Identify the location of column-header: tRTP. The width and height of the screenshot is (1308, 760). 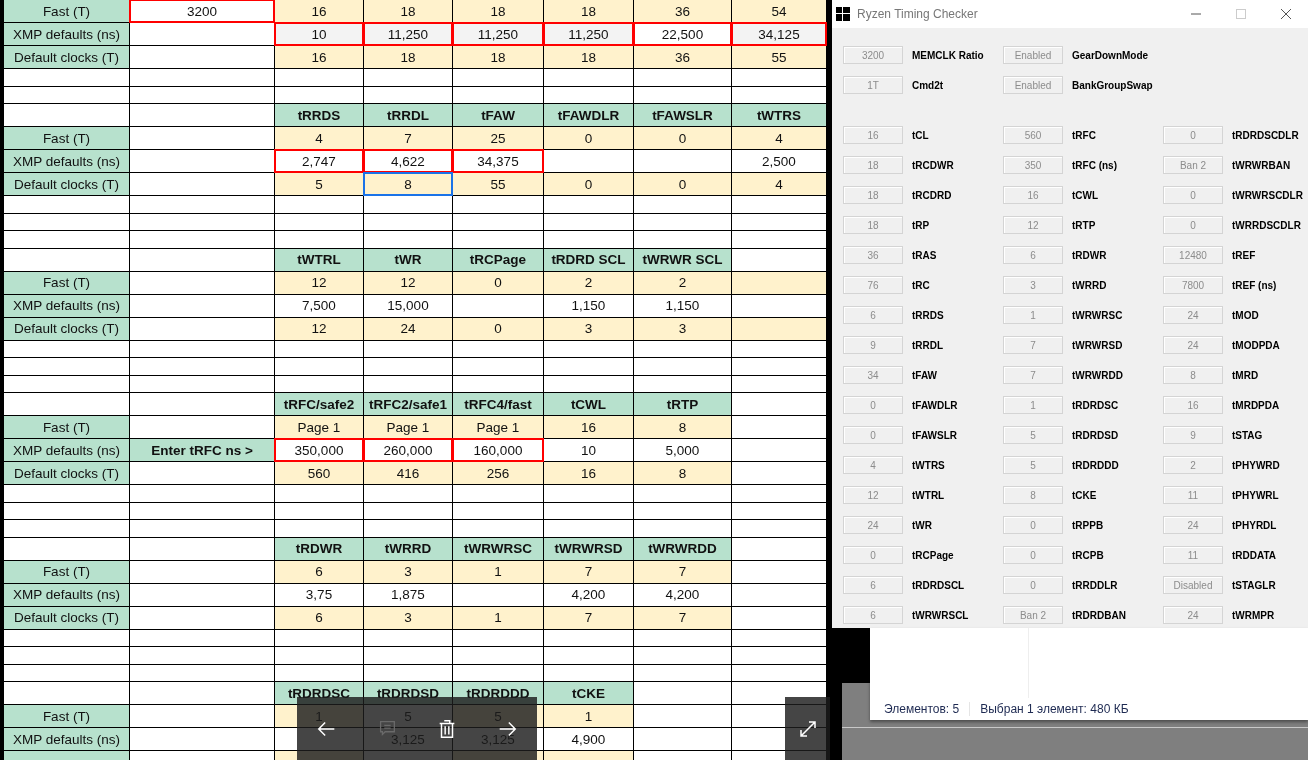
(682, 404).